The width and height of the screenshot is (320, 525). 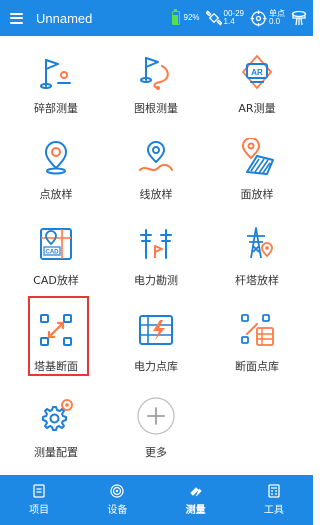 What do you see at coordinates (156, 452) in the screenshot?
I see `tool-label: 更多` at bounding box center [156, 452].